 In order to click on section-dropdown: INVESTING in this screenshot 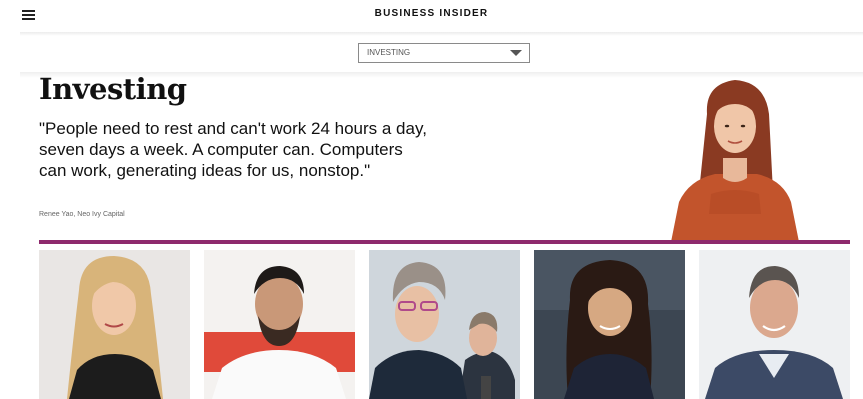, I will do `click(444, 53)`.